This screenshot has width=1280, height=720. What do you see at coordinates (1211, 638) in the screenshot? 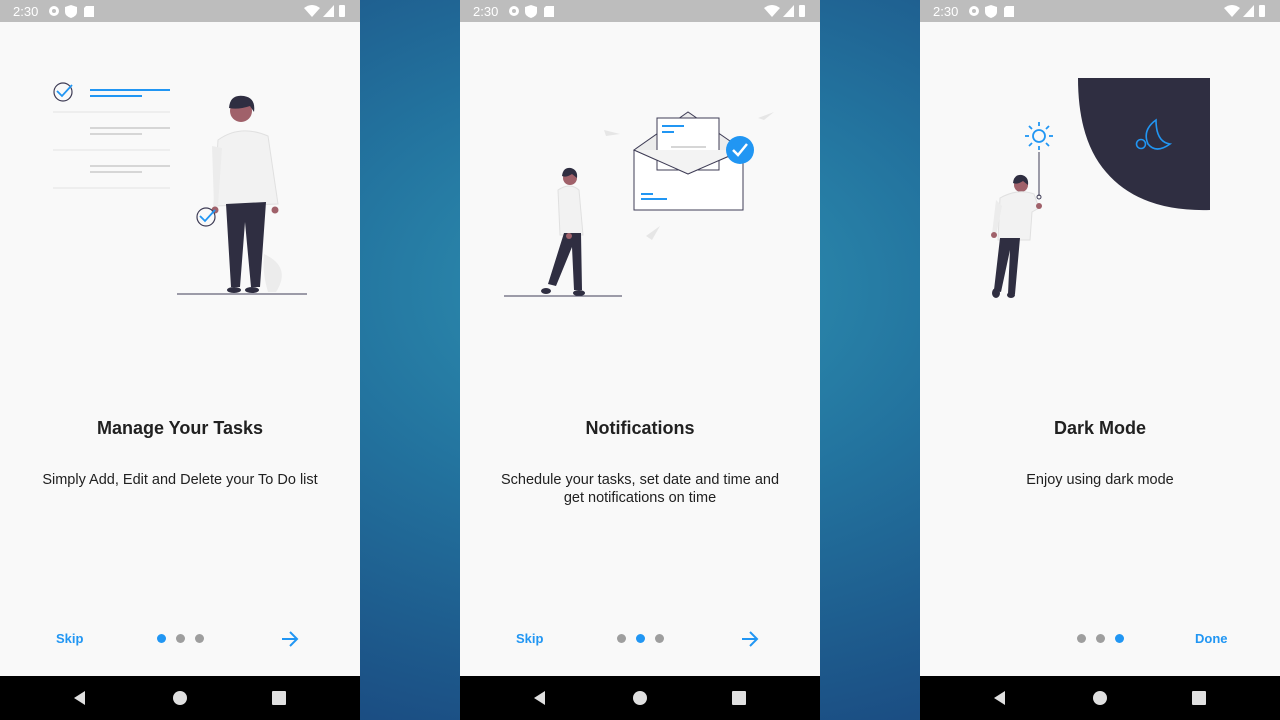
I see `done-button: Done` at bounding box center [1211, 638].